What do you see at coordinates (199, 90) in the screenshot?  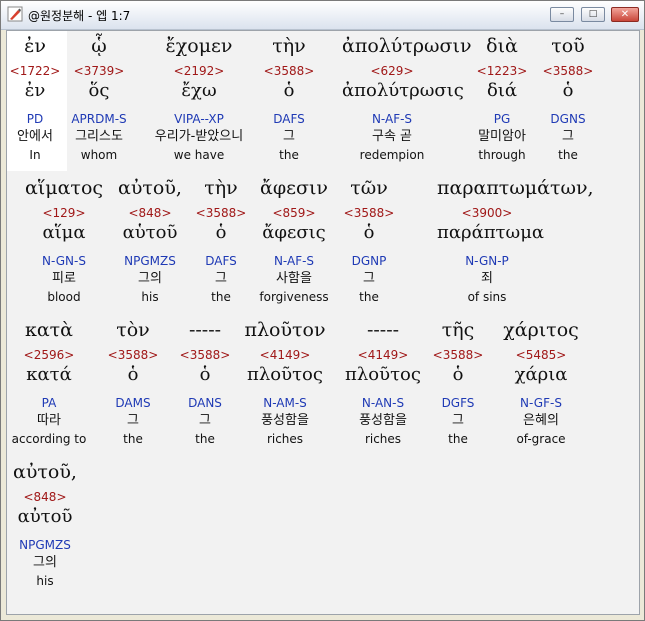 I see `word-lemma: ἔχω` at bounding box center [199, 90].